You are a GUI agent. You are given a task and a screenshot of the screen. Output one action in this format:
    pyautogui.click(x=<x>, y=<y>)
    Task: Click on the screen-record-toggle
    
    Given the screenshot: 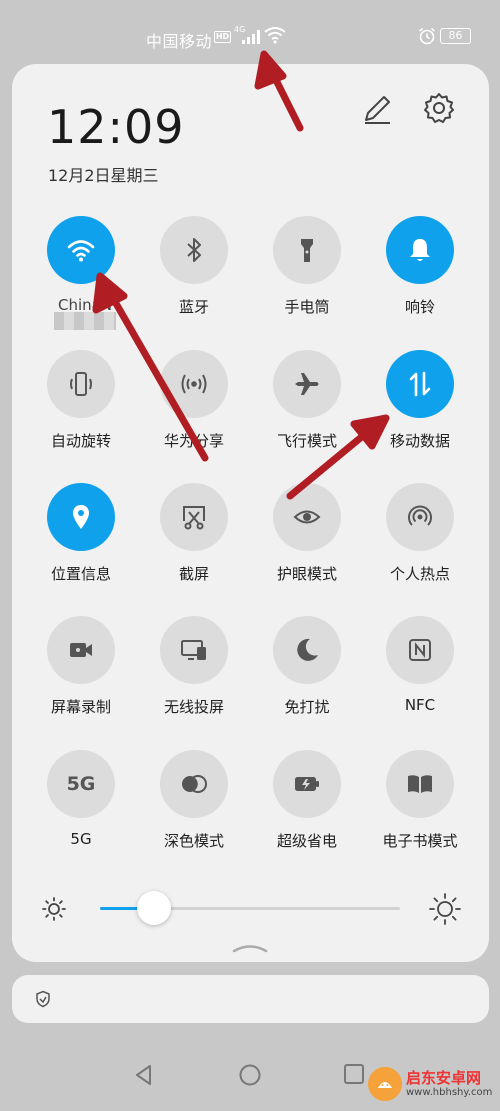 What is the action you would take?
    pyautogui.click(x=81, y=650)
    